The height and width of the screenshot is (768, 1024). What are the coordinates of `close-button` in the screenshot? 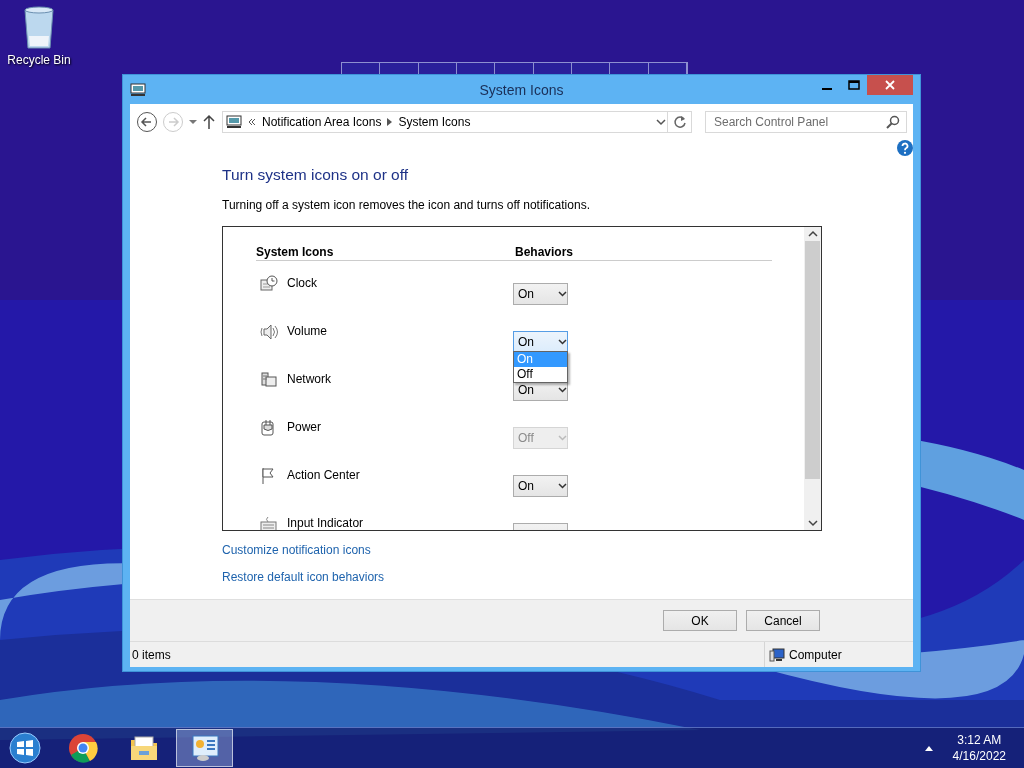 It's located at (890, 85).